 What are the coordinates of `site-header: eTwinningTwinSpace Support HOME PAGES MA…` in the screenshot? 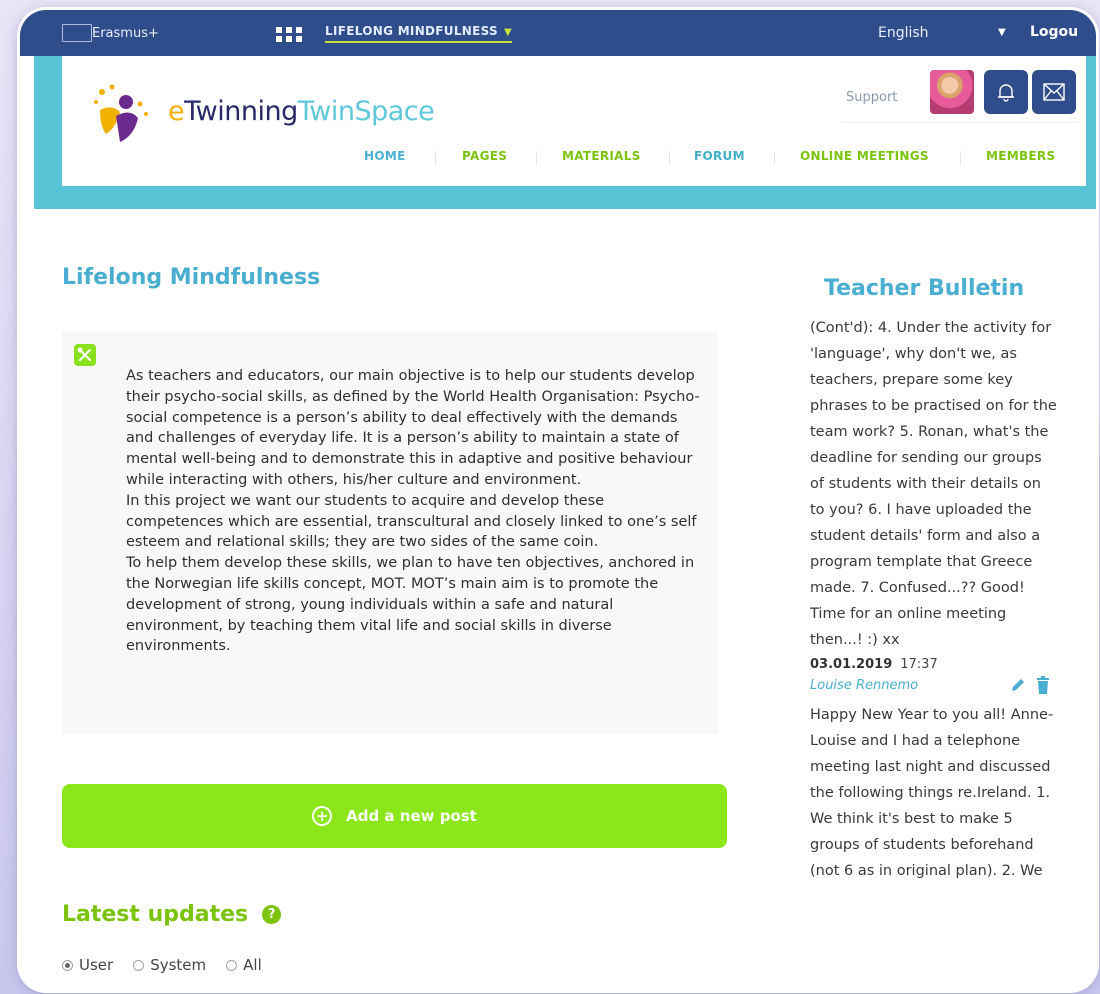 It's located at (574, 121).